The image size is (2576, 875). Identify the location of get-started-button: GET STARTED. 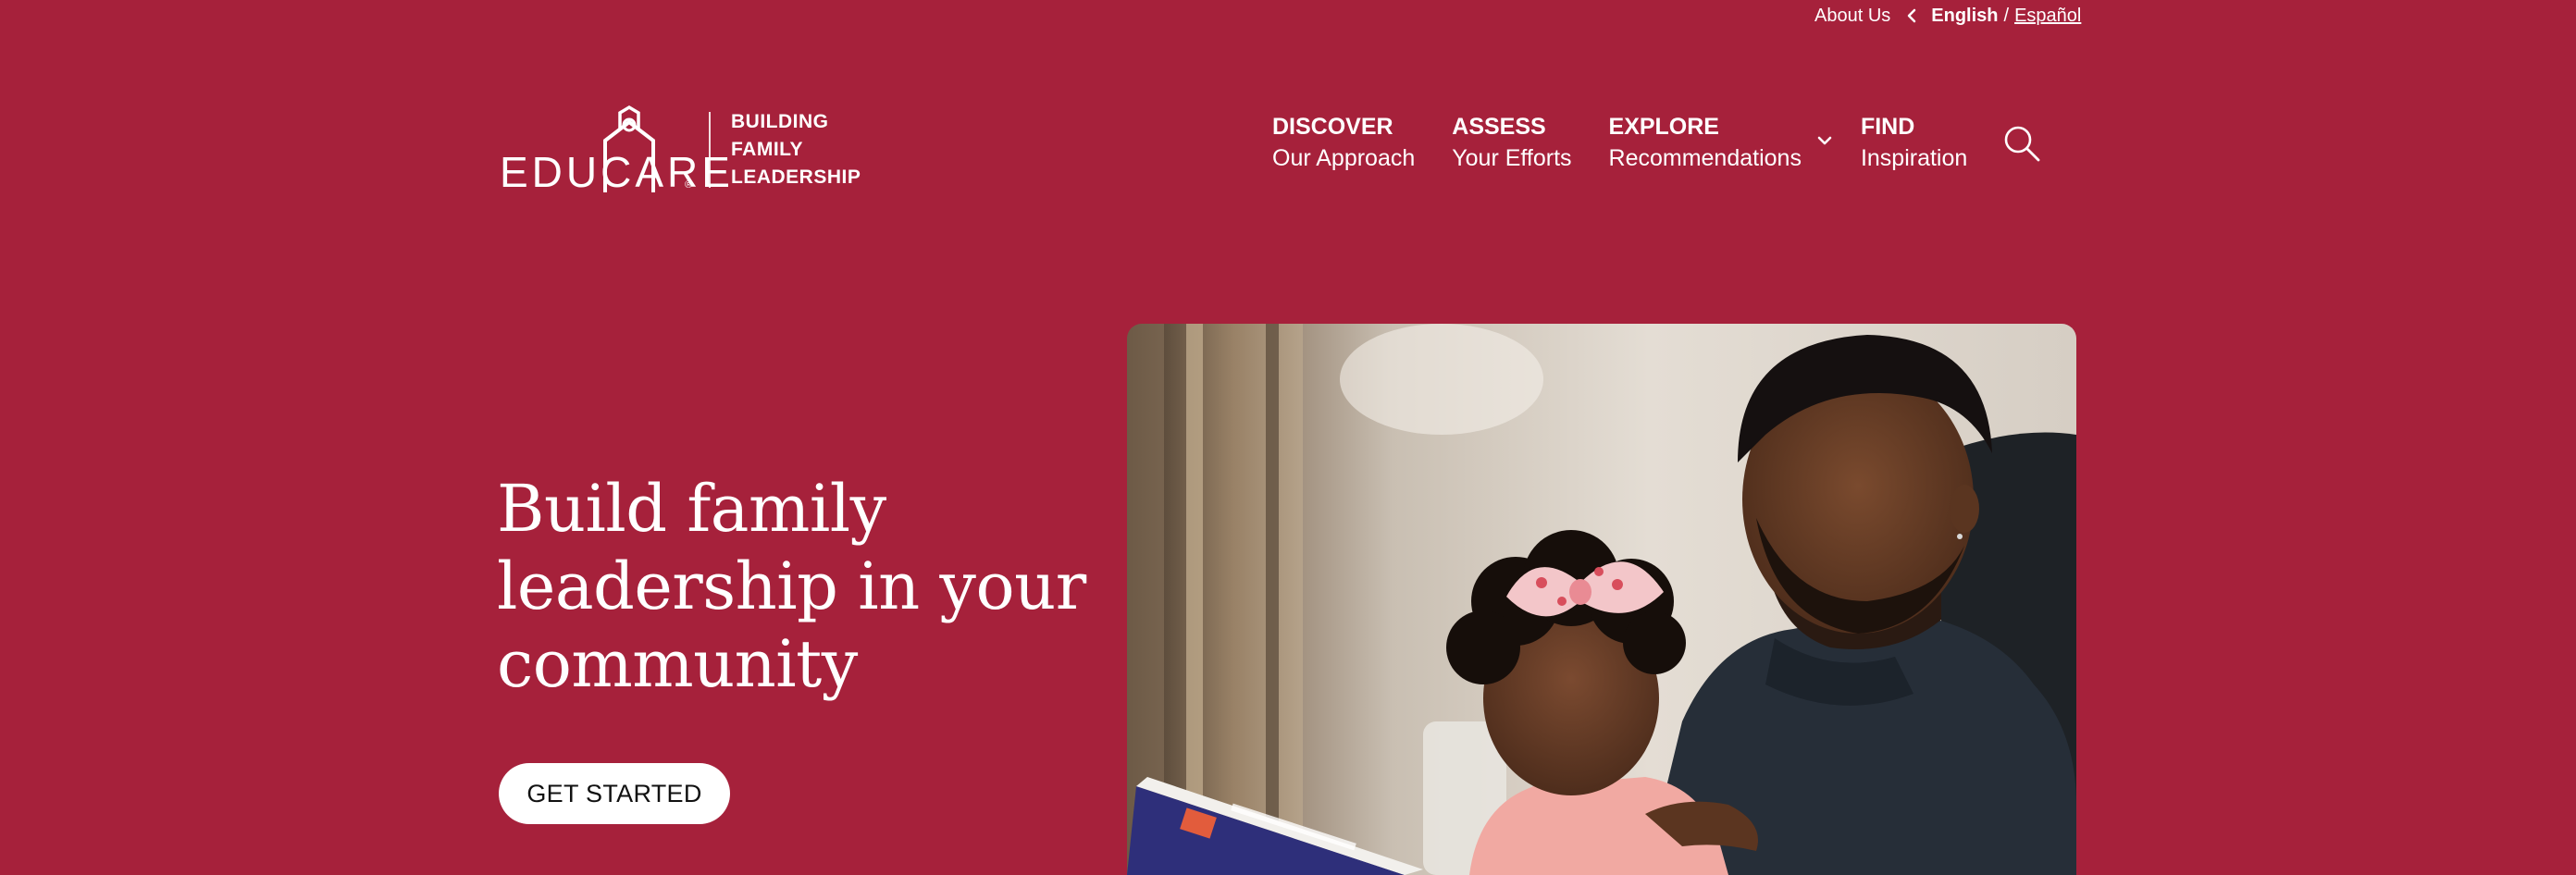
(614, 793).